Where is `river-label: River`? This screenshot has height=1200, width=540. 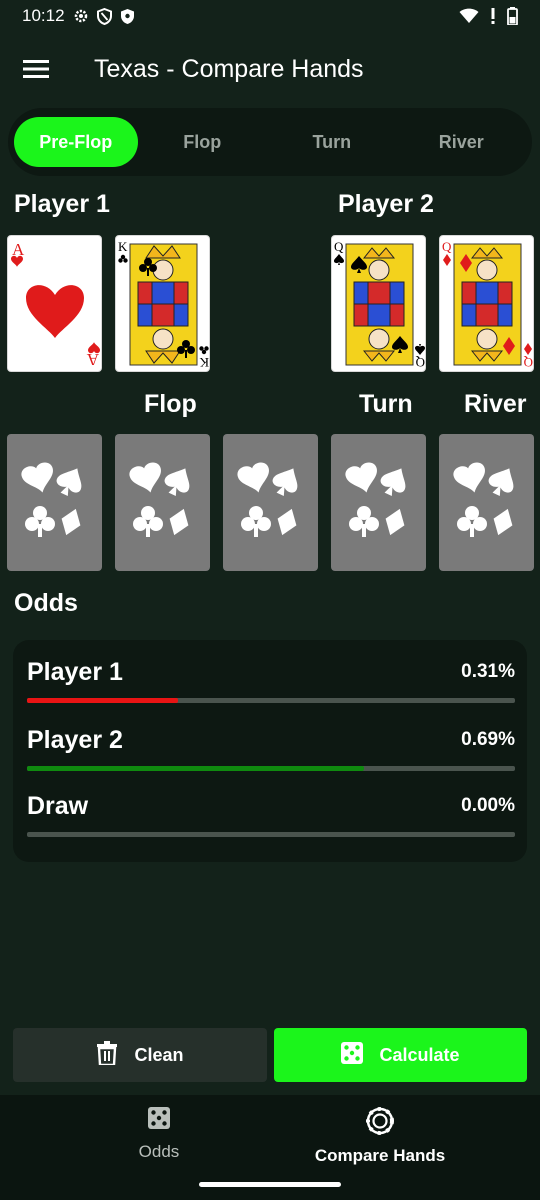
river-label: River is located at coordinates (495, 404).